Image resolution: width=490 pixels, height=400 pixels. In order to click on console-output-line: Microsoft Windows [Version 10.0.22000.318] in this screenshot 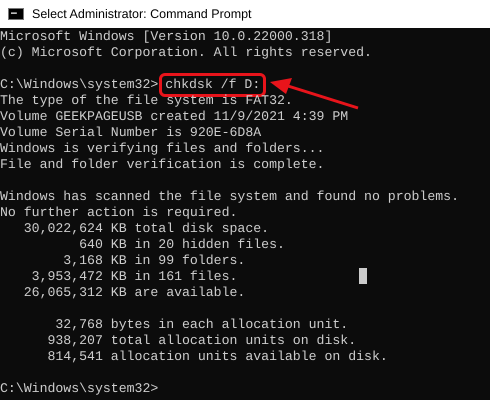, I will do `click(166, 36)`.